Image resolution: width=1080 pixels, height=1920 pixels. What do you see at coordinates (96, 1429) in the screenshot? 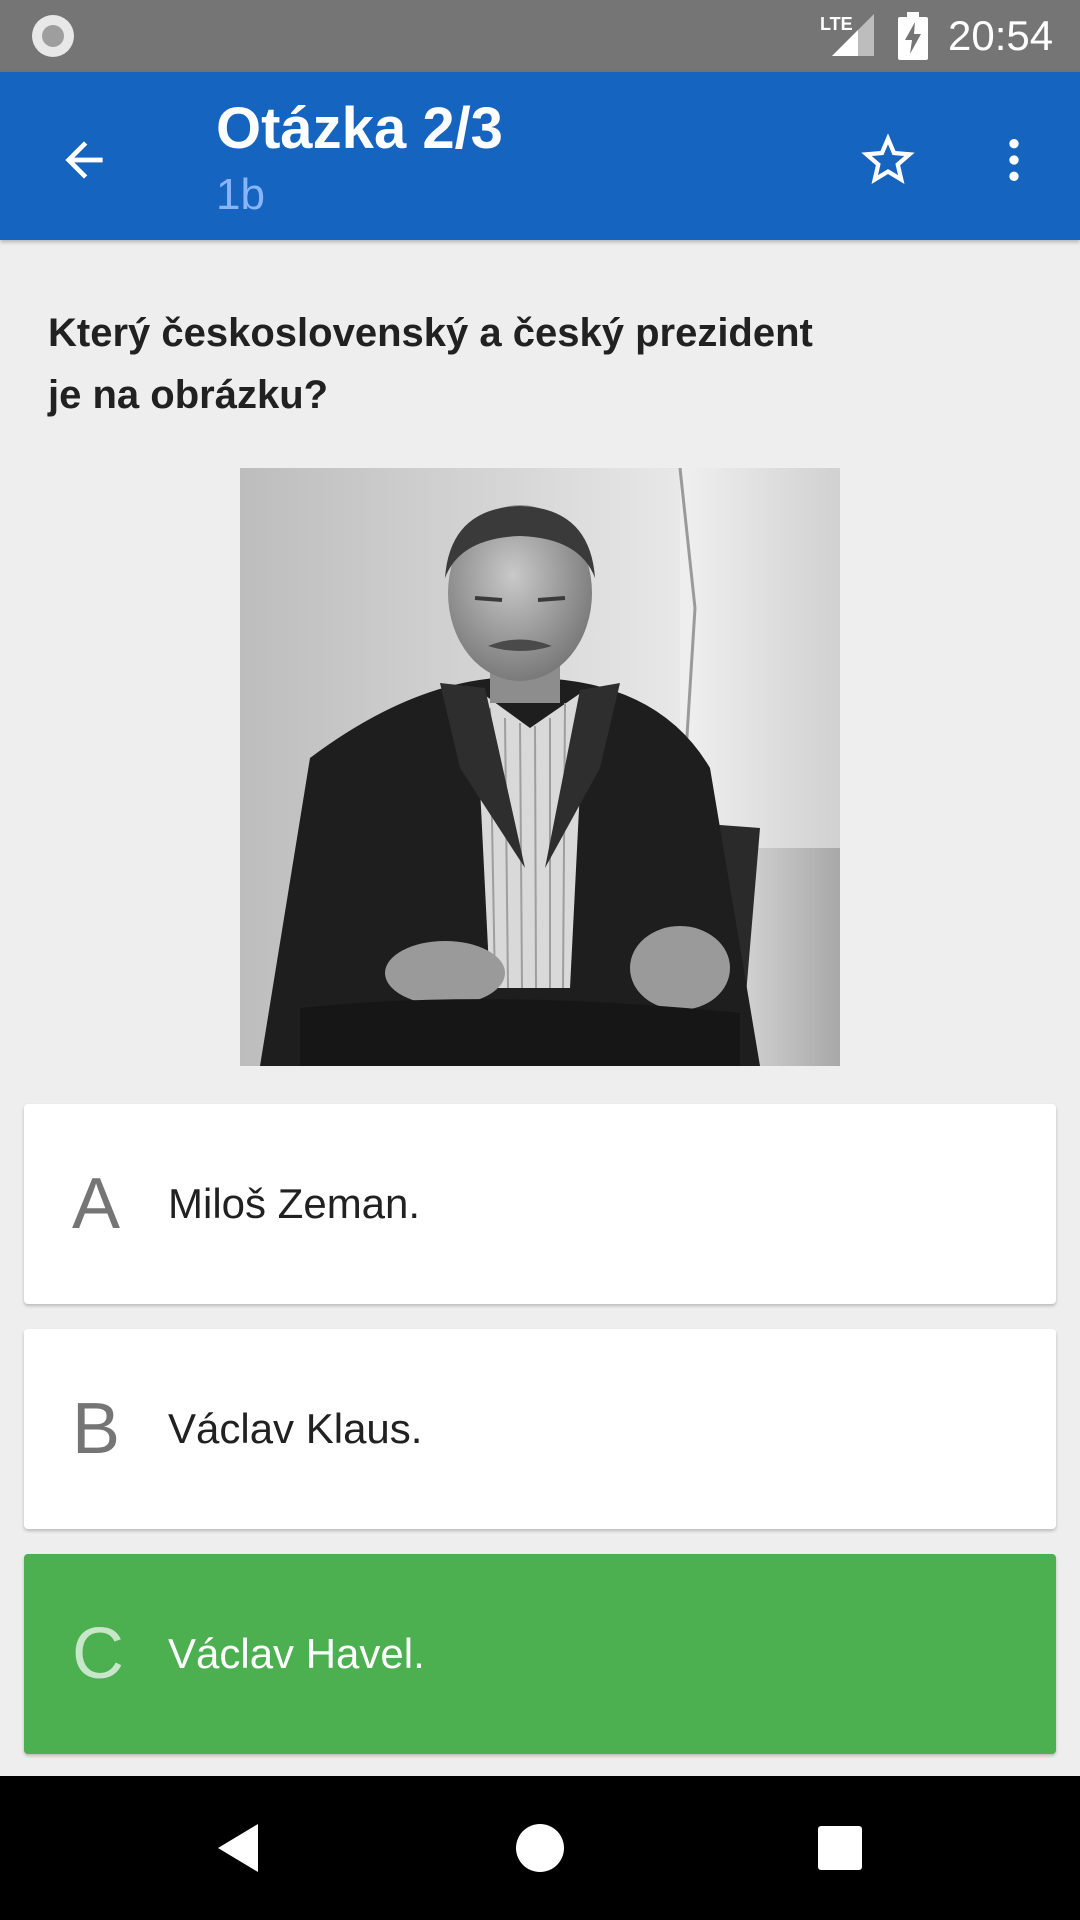
I see `answer-letter: B` at bounding box center [96, 1429].